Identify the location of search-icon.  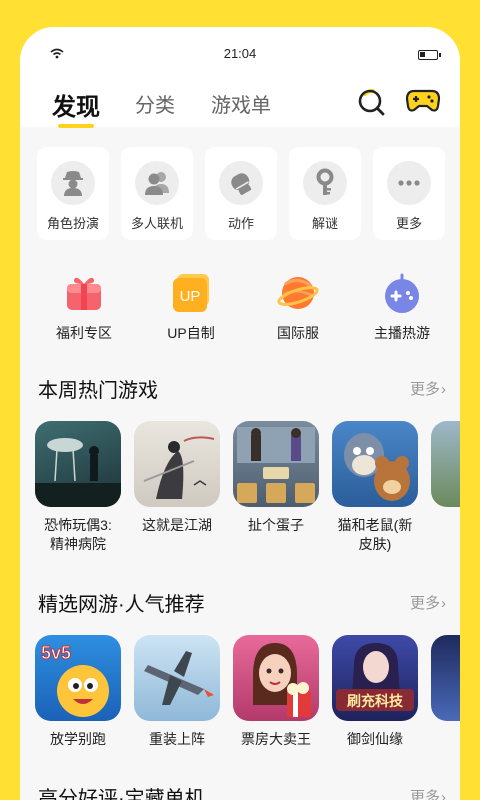
(372, 104).